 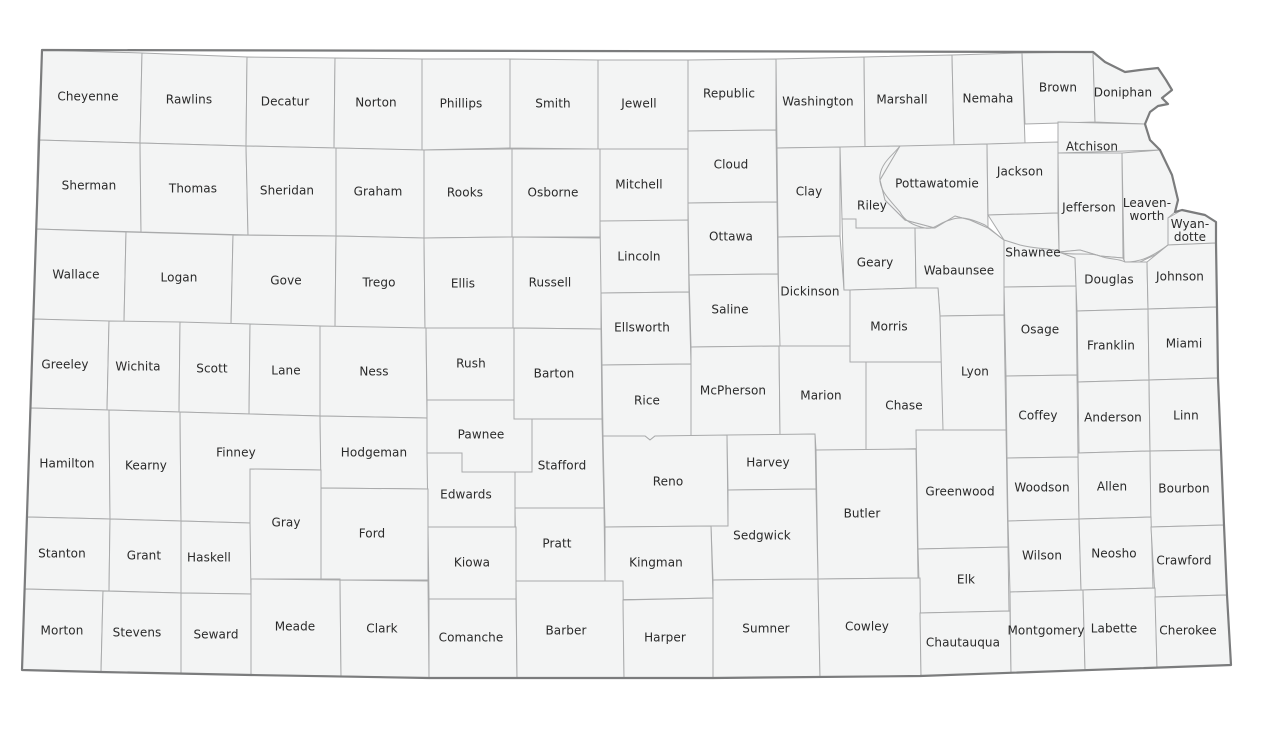 I want to click on county-label-gove: Gove, so click(x=286, y=281).